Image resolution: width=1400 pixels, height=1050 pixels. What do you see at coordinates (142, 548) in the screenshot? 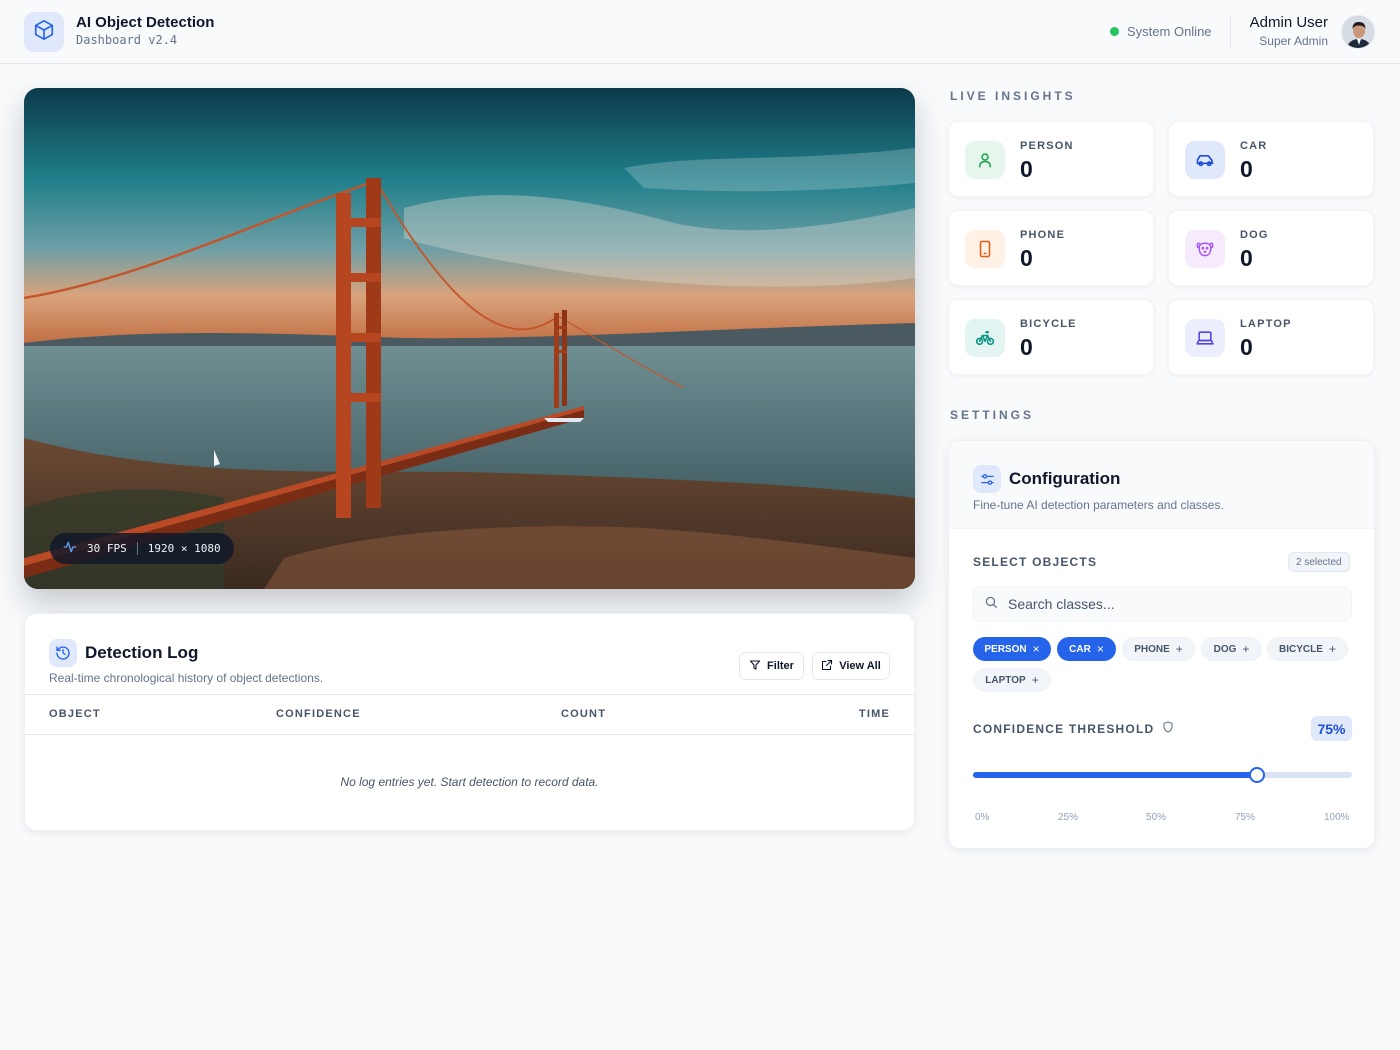
I see `stream-info-badge: 30 FPS 1920 × 1080` at bounding box center [142, 548].